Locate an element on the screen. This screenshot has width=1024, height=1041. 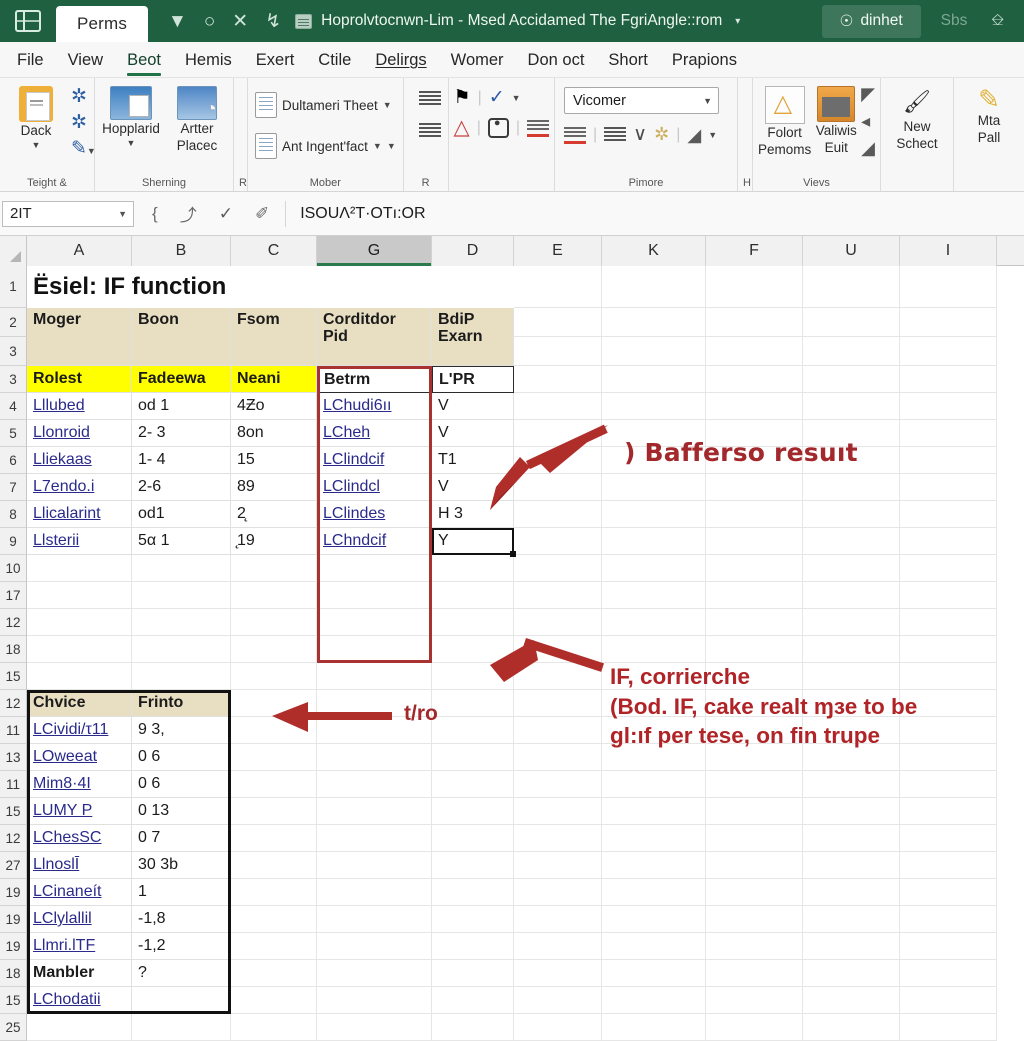
insert-function-icon: ✐ is located at coordinates (262, 214).